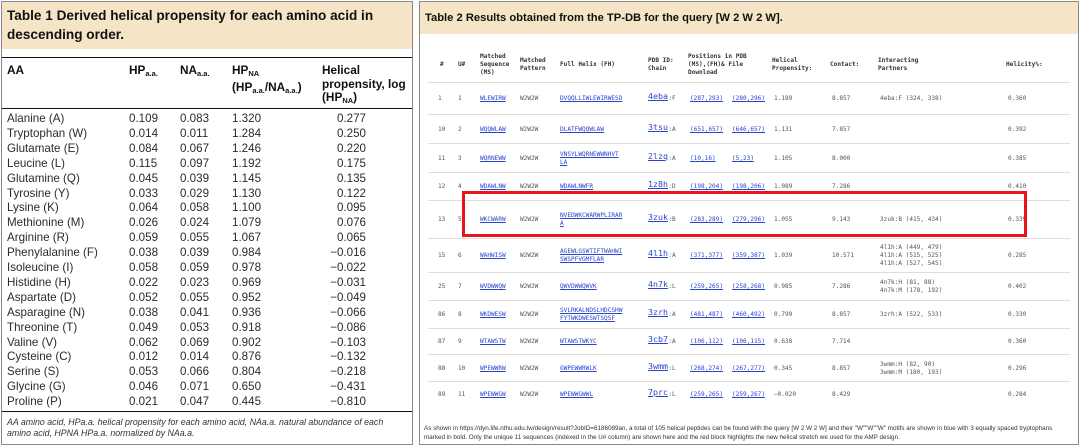  What do you see at coordinates (841, 98) in the screenshot?
I see `contact-value: 8.857` at bounding box center [841, 98].